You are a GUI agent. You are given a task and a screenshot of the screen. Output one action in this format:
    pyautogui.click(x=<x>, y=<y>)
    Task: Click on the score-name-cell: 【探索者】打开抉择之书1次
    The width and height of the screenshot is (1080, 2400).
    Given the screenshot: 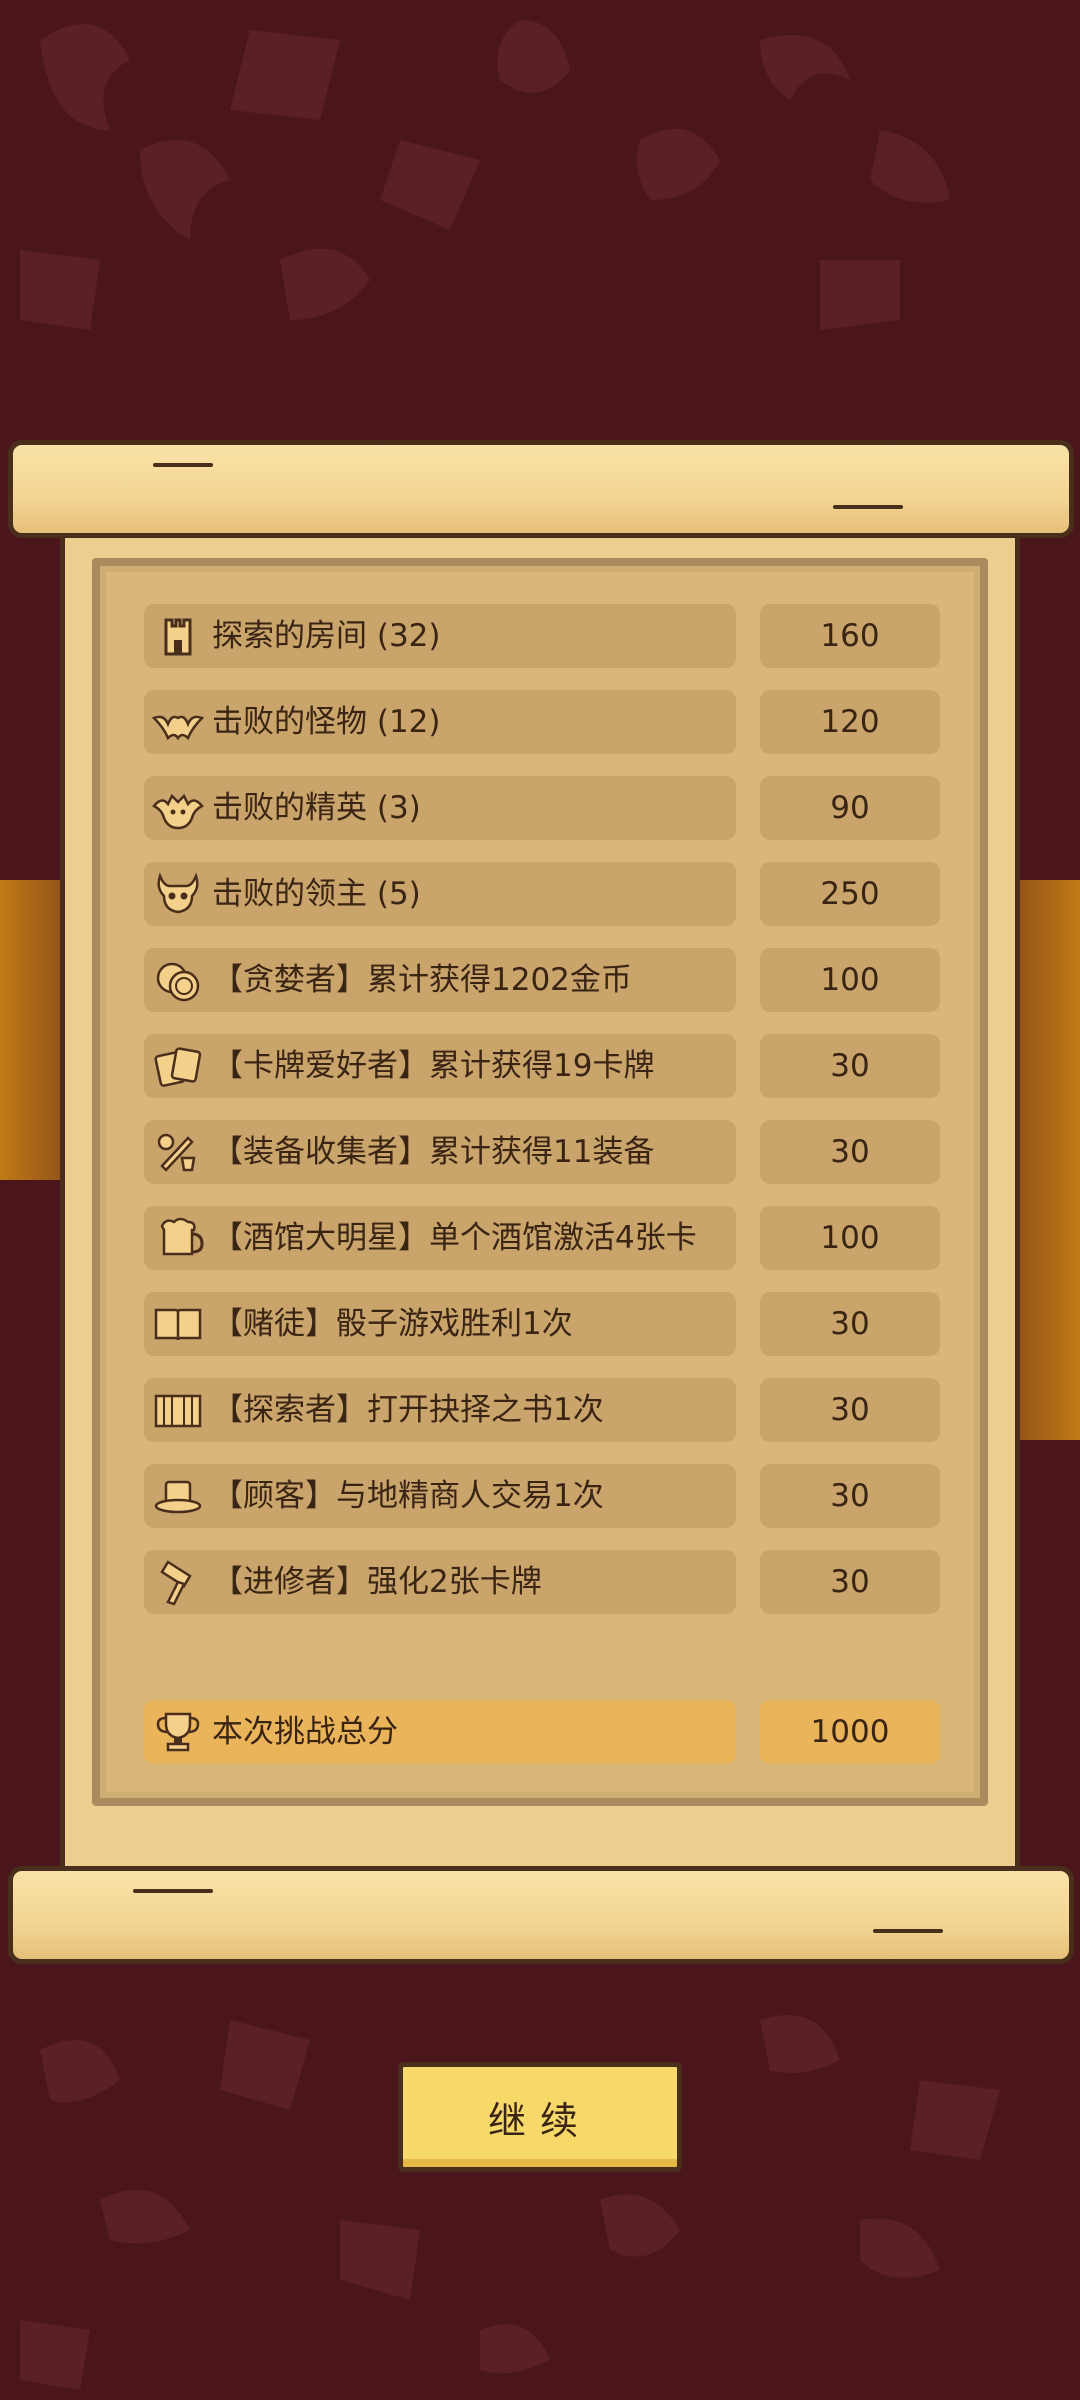 What is the action you would take?
    pyautogui.click(x=440, y=1410)
    